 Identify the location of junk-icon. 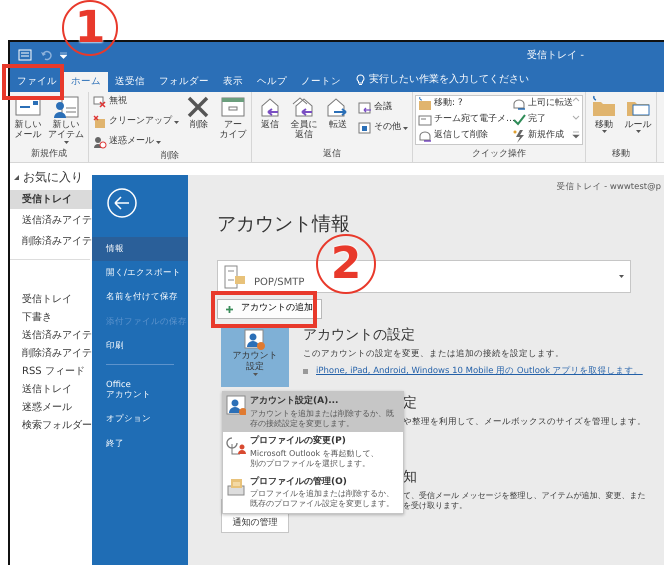
(100, 142).